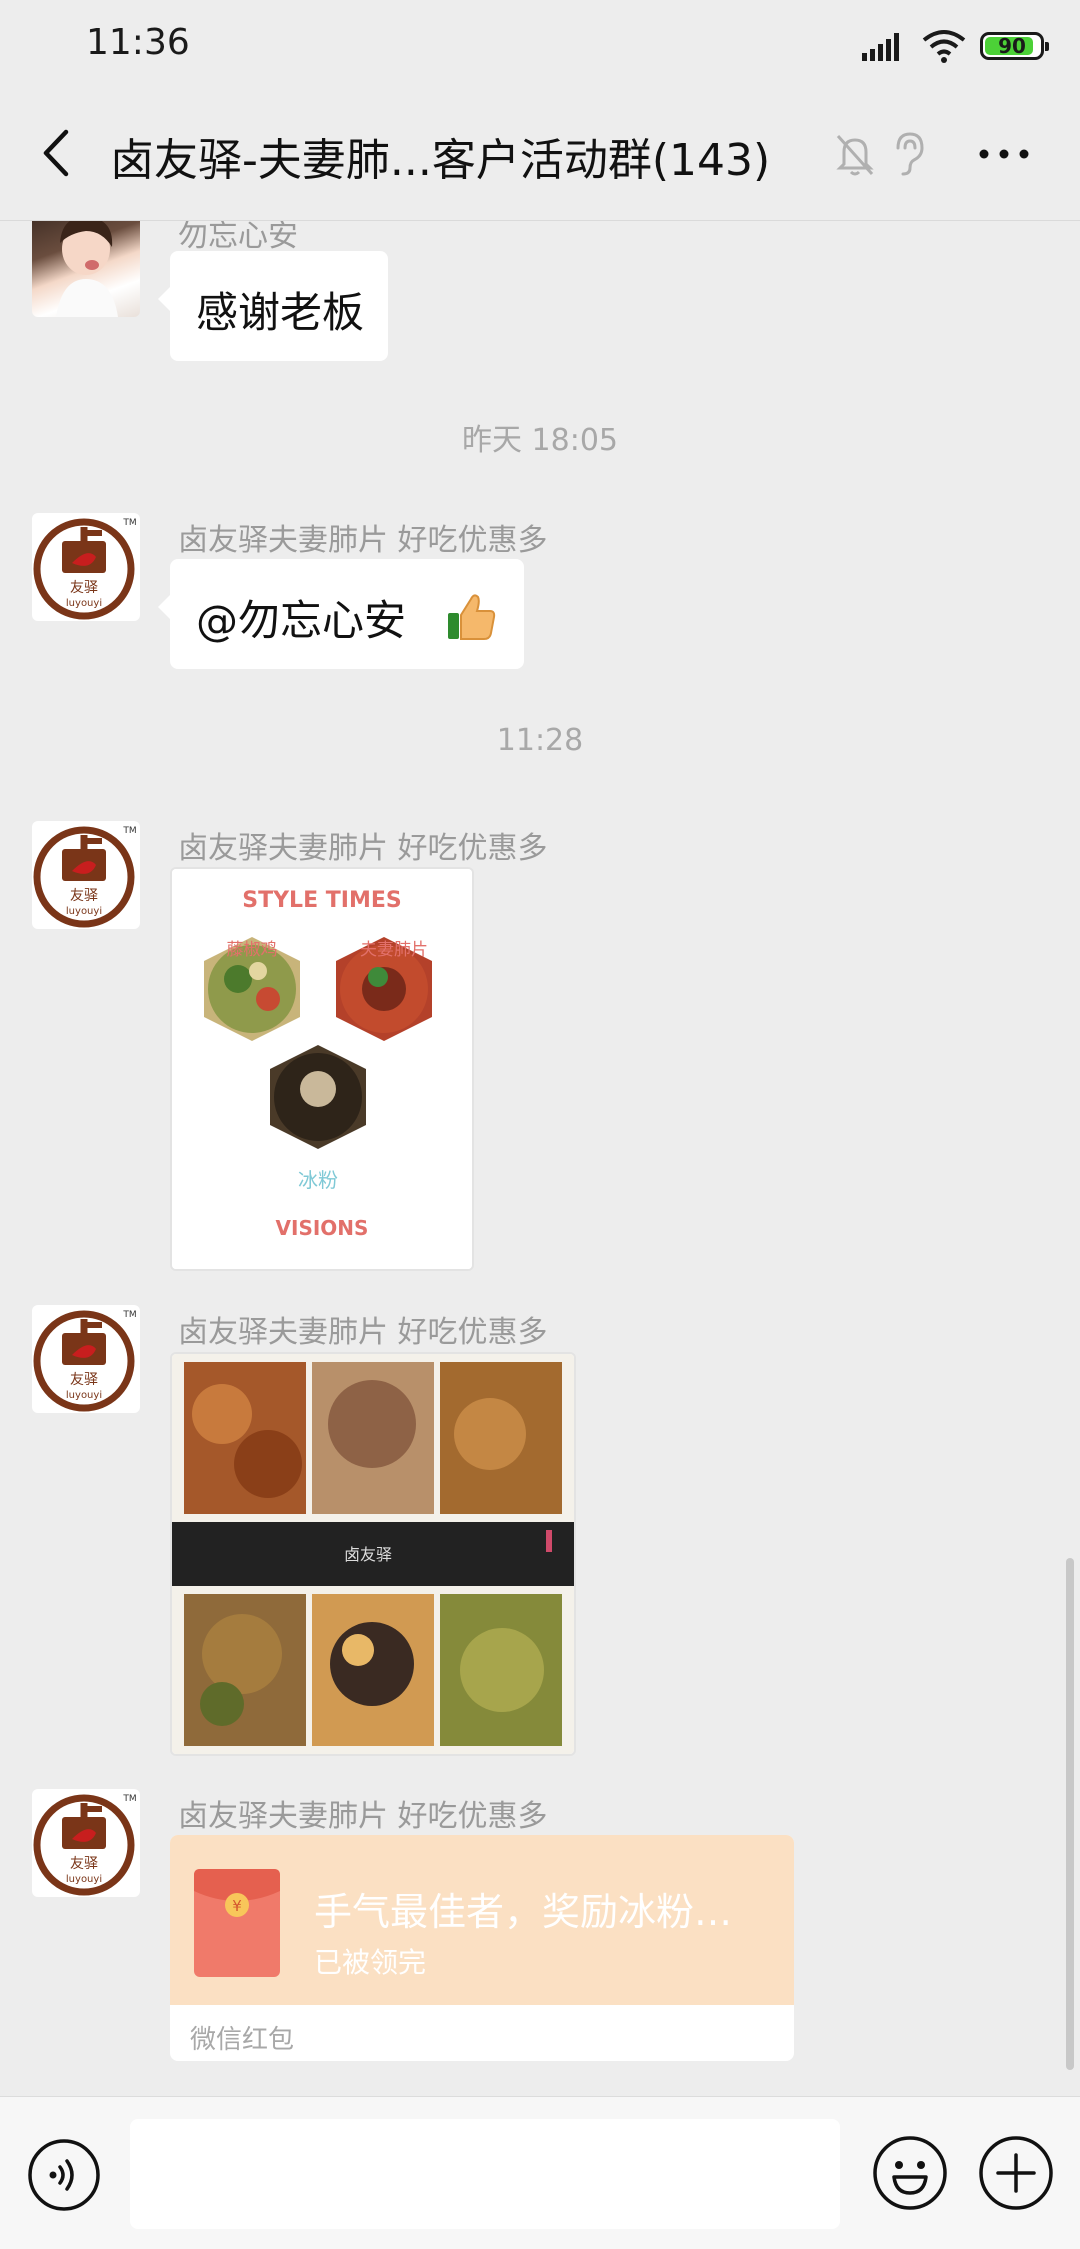 This screenshot has width=1080, height=2249. What do you see at coordinates (1004, 154) in the screenshot?
I see `more-dots-icon` at bounding box center [1004, 154].